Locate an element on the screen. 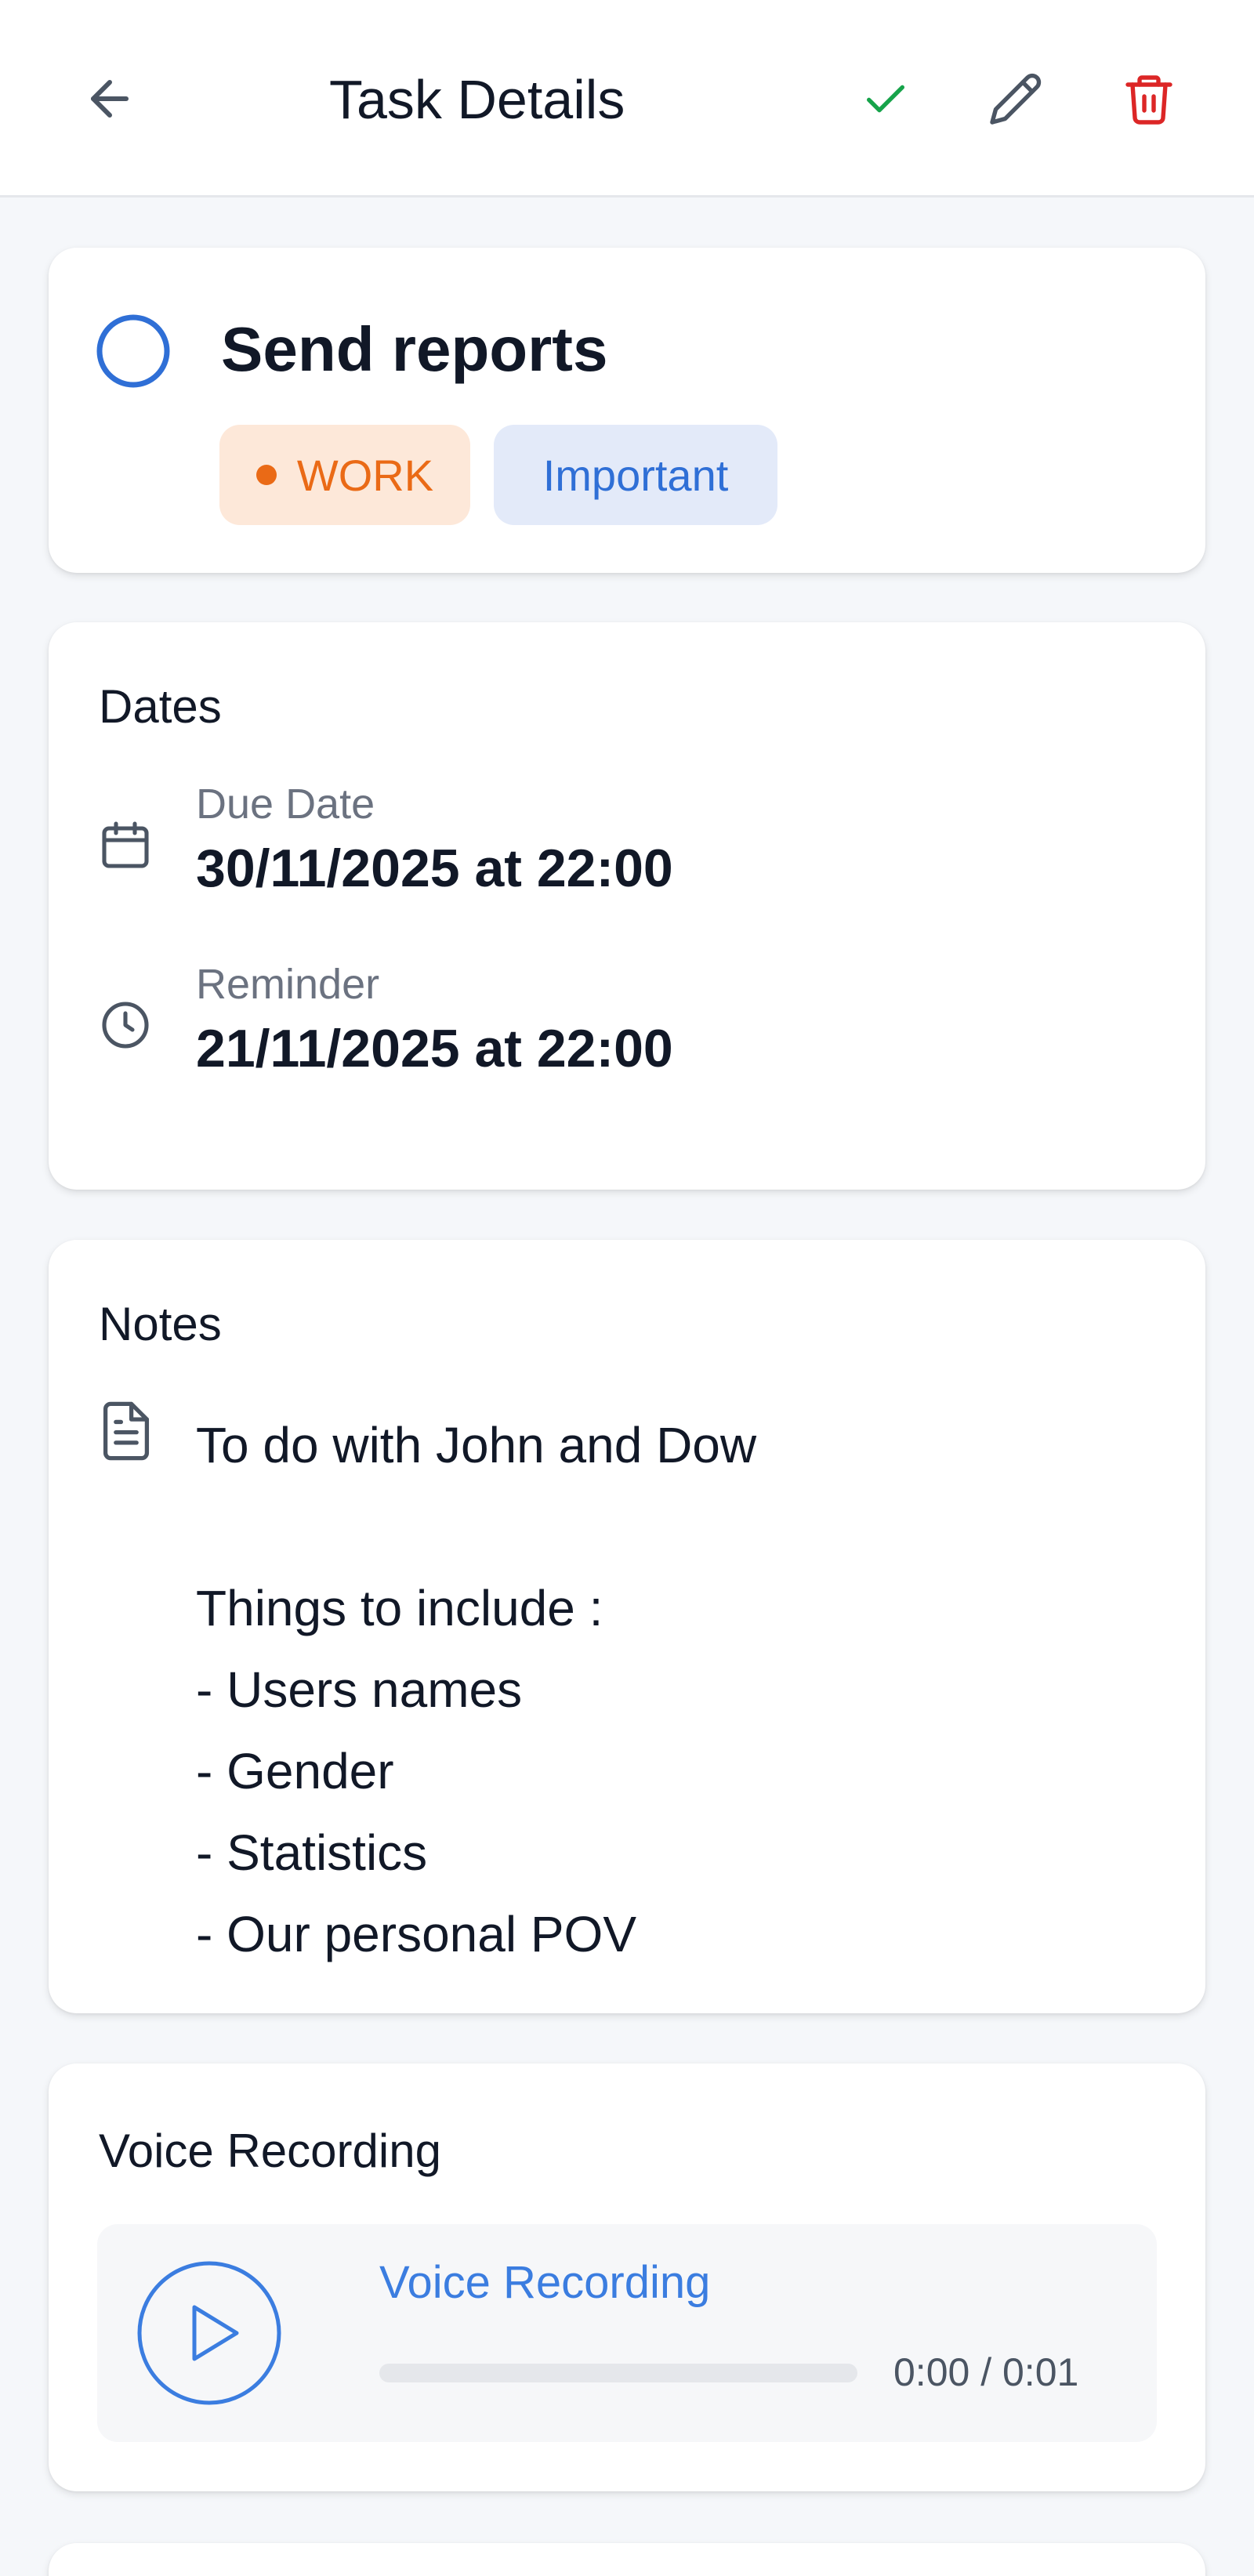 This screenshot has height=2576, width=1254. app-bar: Task Details is located at coordinates (627, 98).